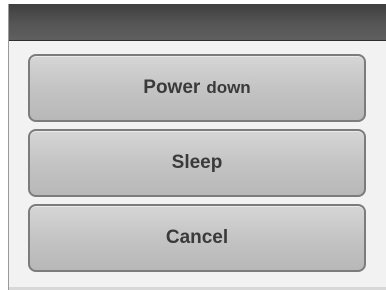 The width and height of the screenshot is (386, 290). What do you see at coordinates (228, 87) in the screenshot?
I see `power-down-label-word2: down` at bounding box center [228, 87].